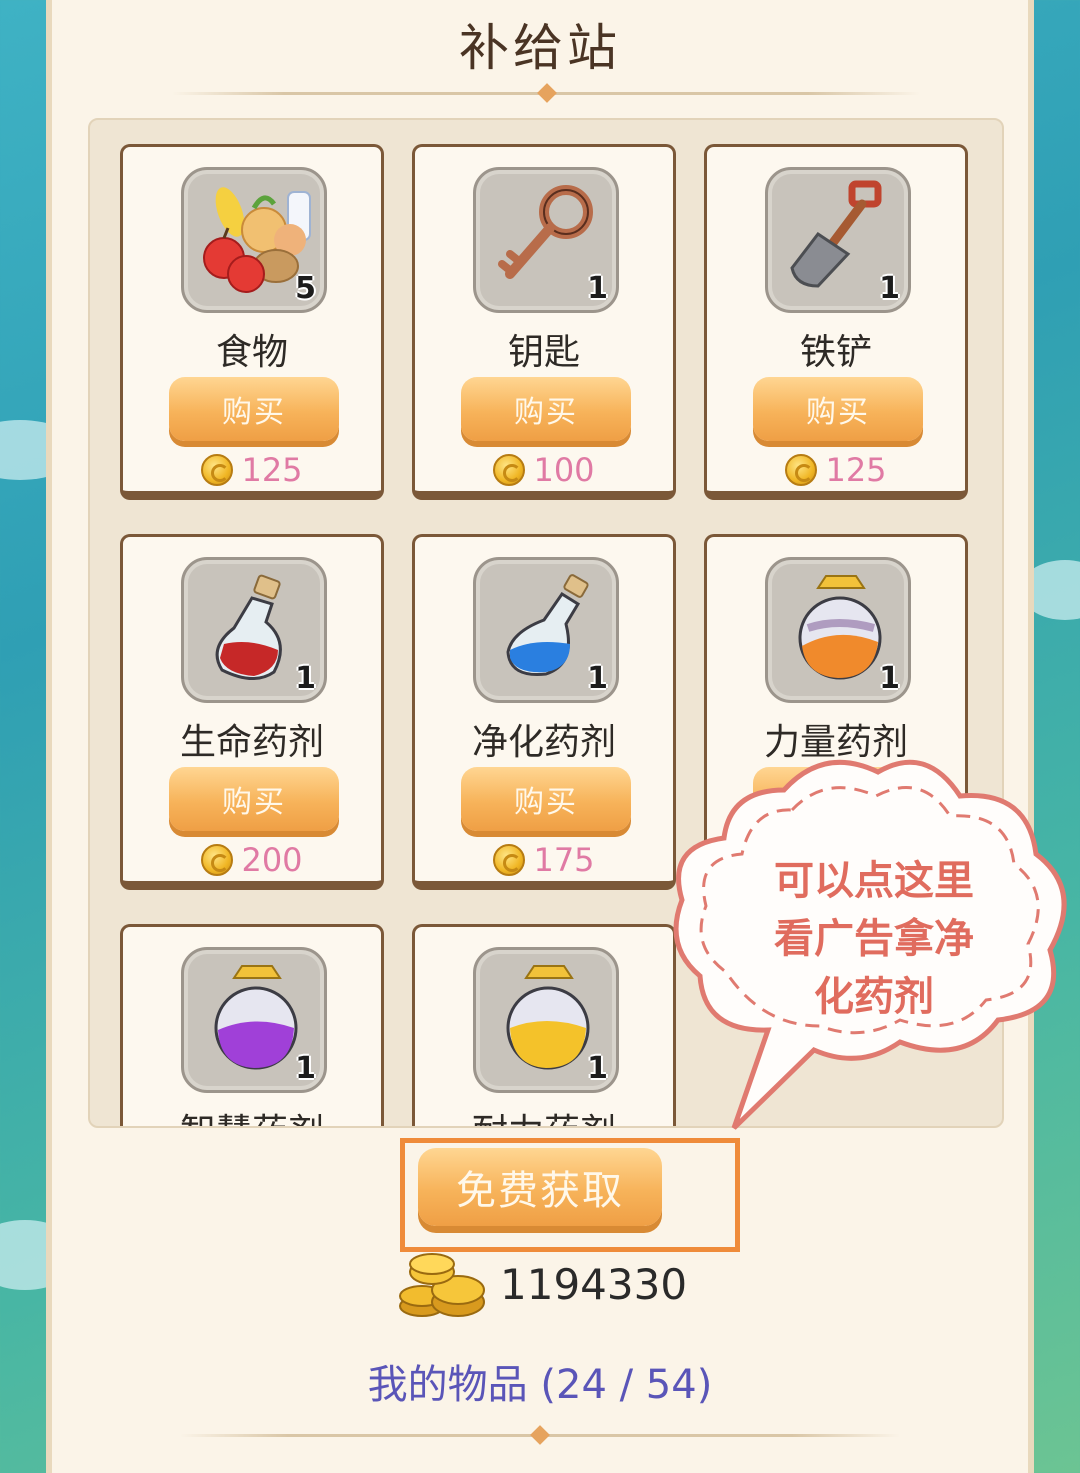 The width and height of the screenshot is (1080, 1473). What do you see at coordinates (540, 48) in the screenshot?
I see `page-title: 补给站` at bounding box center [540, 48].